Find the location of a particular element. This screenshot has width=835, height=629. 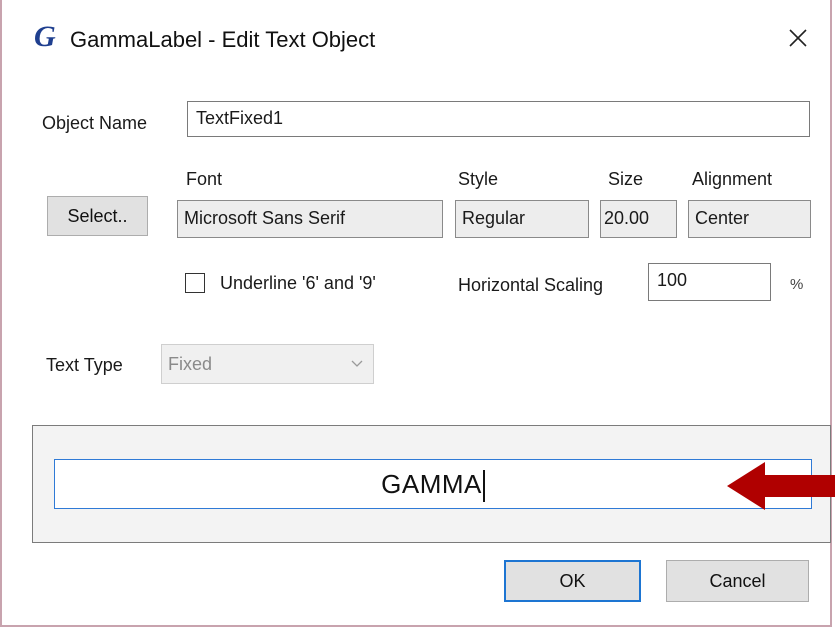

gammalabel-logo-icon: G is located at coordinates (45, 36).